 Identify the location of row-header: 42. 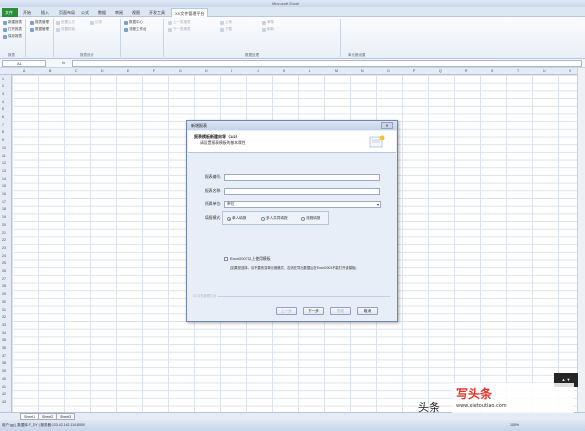
(4, 394).